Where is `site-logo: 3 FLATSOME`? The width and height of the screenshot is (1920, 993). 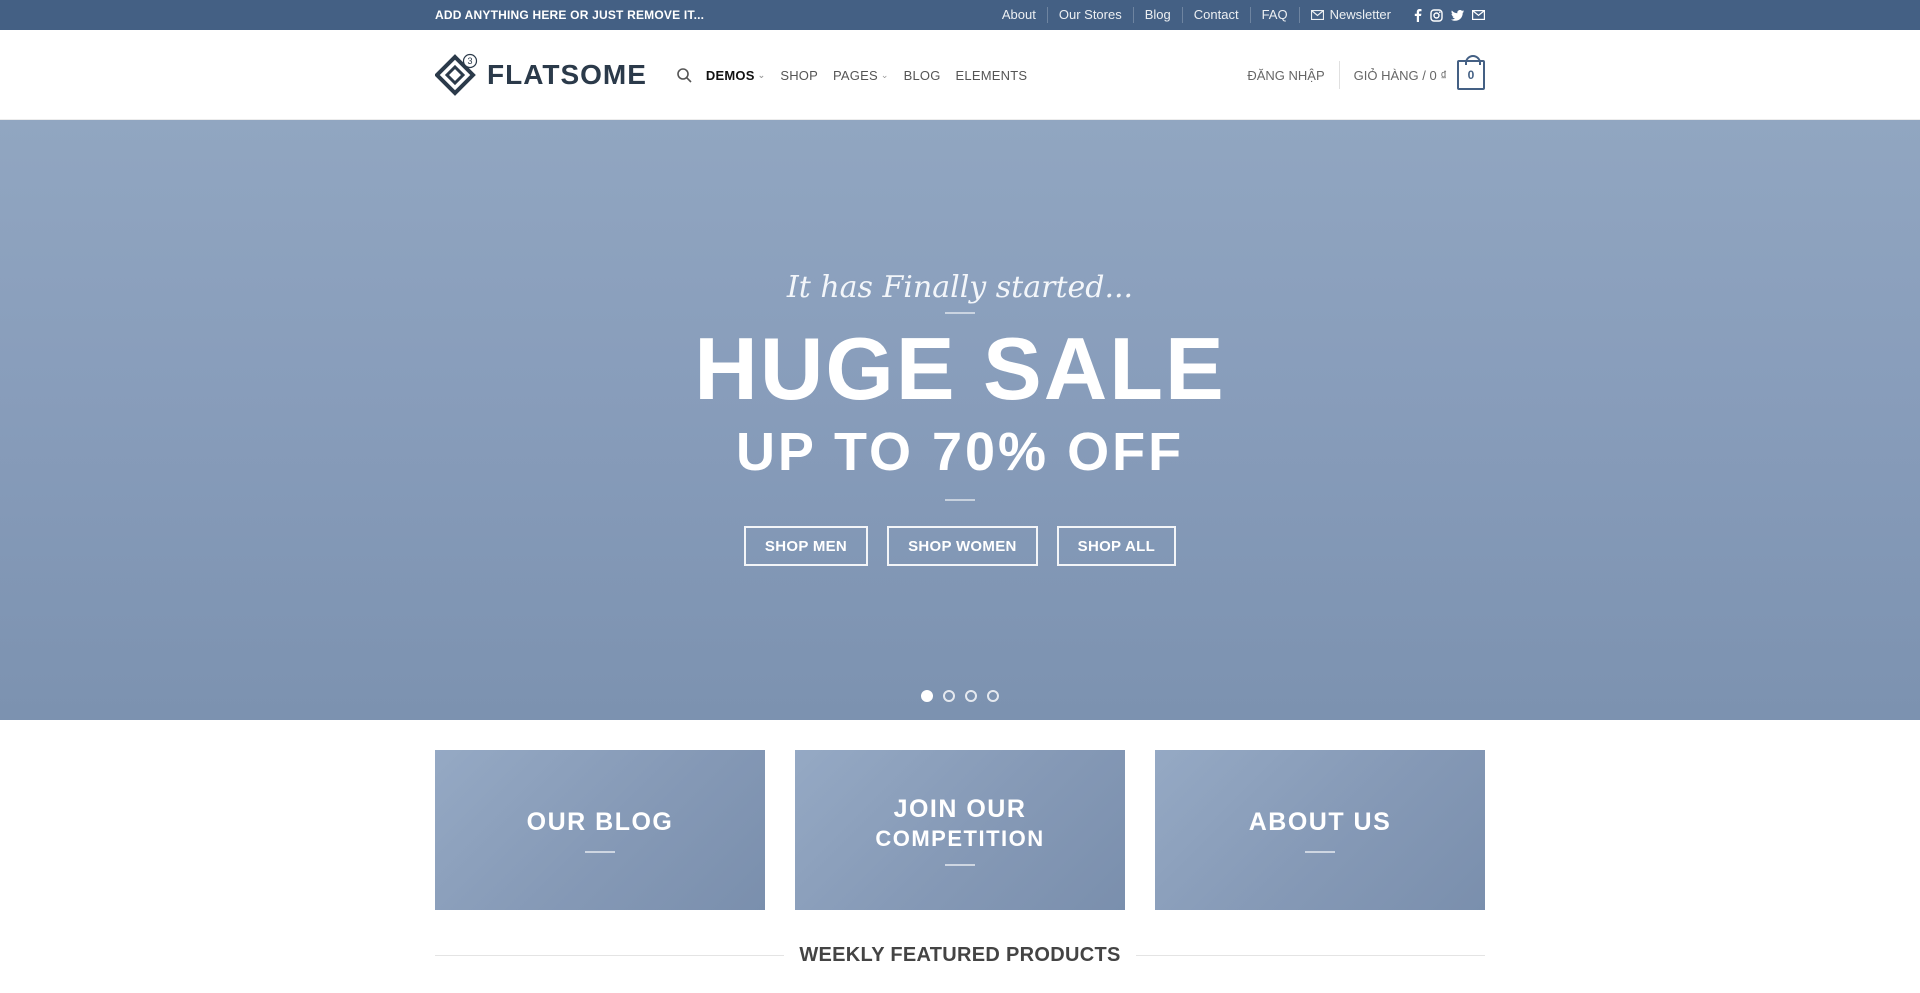
site-logo: 3 FLATSOME is located at coordinates (541, 75).